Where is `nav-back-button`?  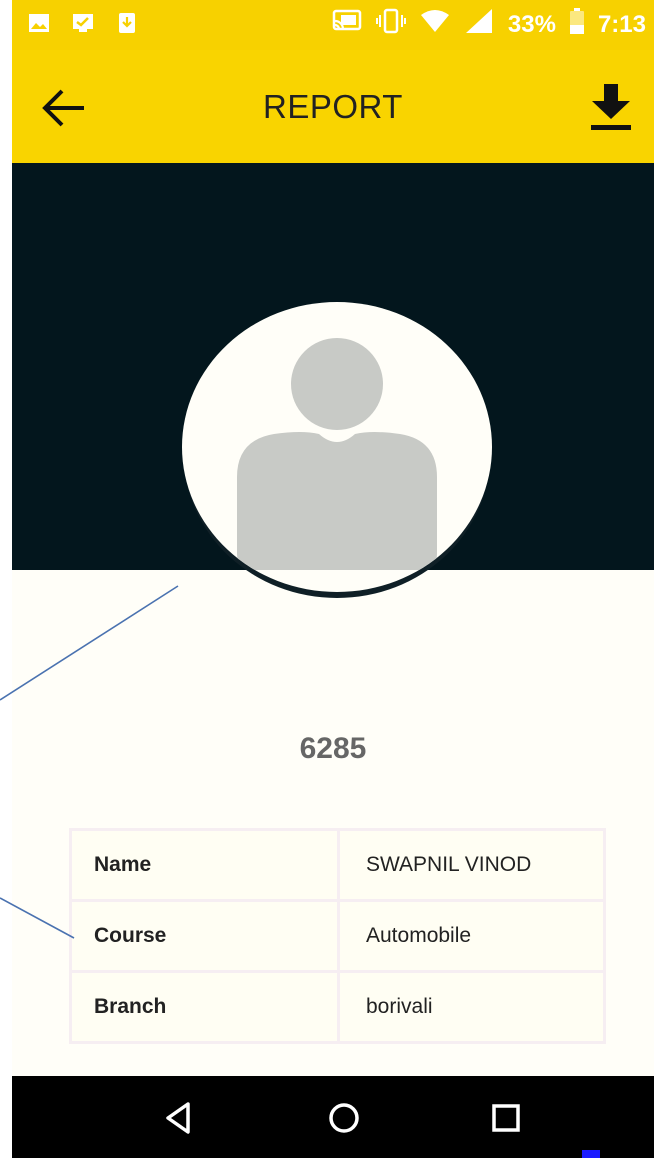
nav-back-button is located at coordinates (180, 1118).